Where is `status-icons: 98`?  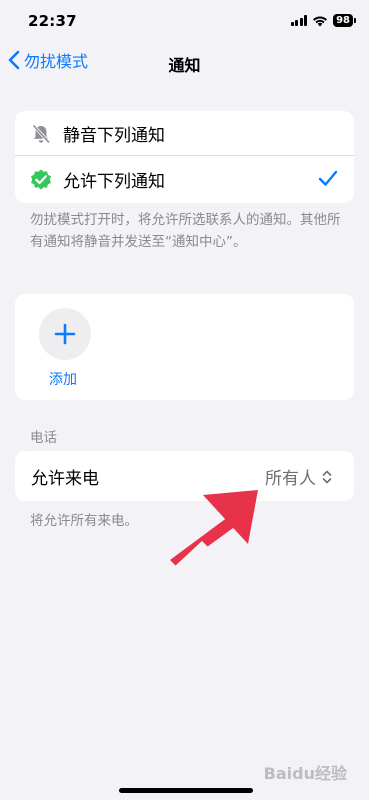 status-icons: 98 is located at coordinates (323, 20).